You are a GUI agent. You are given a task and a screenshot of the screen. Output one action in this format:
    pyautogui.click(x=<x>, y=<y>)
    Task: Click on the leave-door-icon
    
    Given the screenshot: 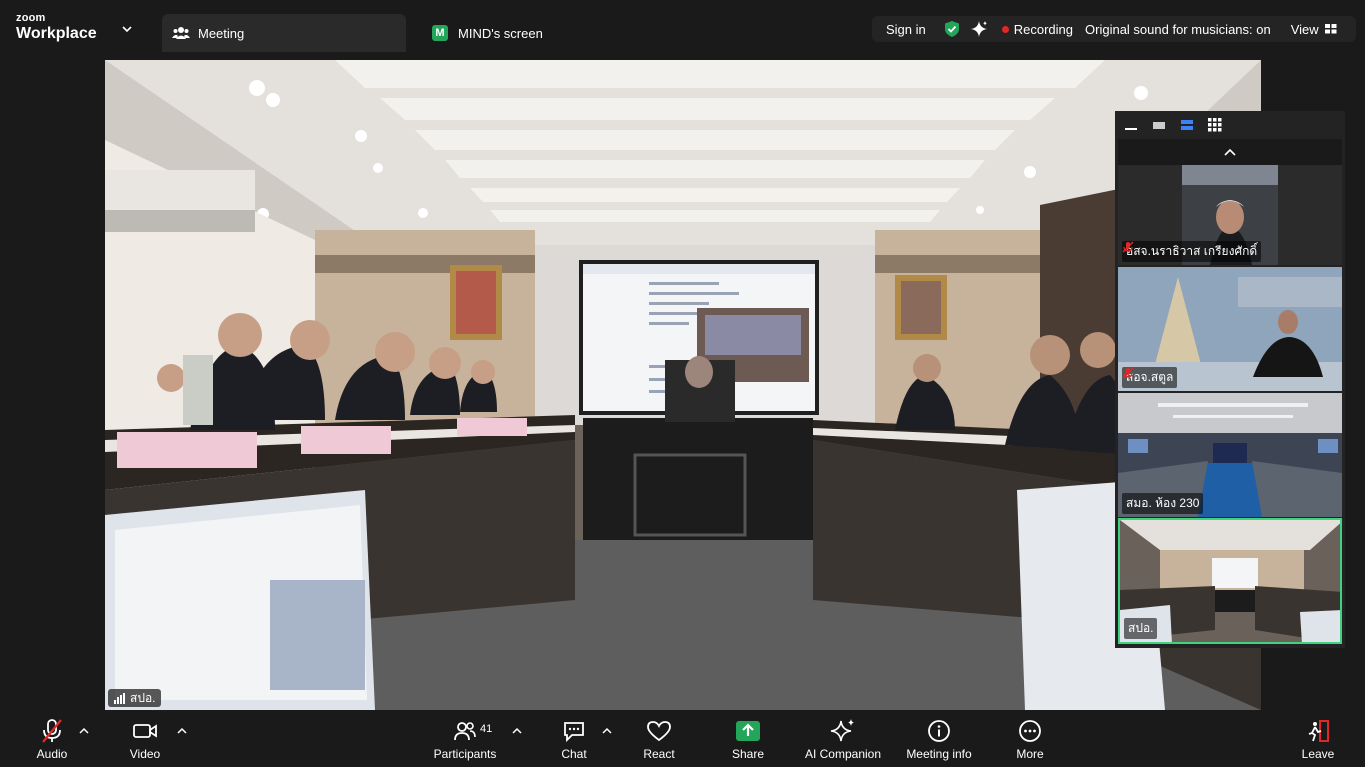 What is the action you would take?
    pyautogui.click(x=1318, y=731)
    